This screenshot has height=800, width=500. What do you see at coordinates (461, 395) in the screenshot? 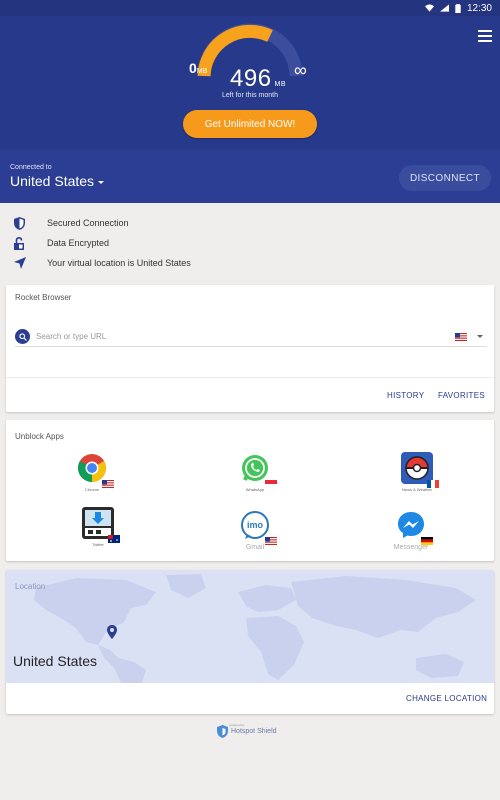
I see `favorites-button: FAVORITES` at bounding box center [461, 395].